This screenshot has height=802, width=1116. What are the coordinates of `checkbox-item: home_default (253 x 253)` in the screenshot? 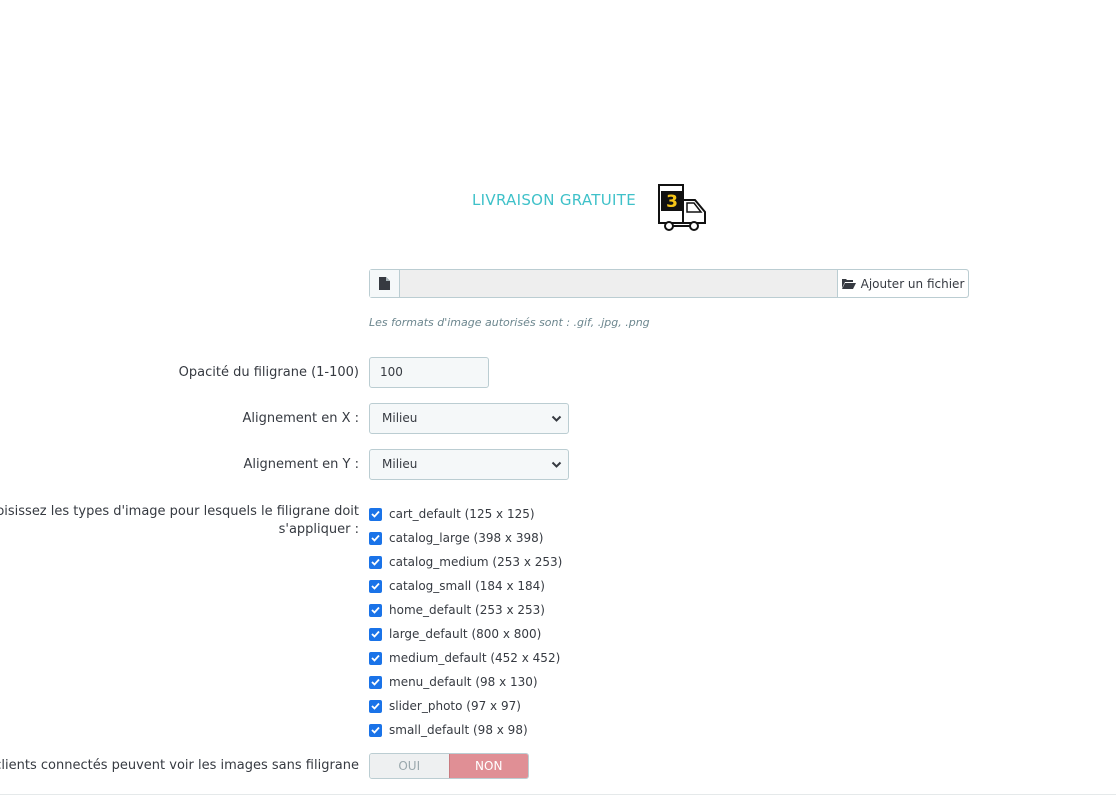 It's located at (465, 610).